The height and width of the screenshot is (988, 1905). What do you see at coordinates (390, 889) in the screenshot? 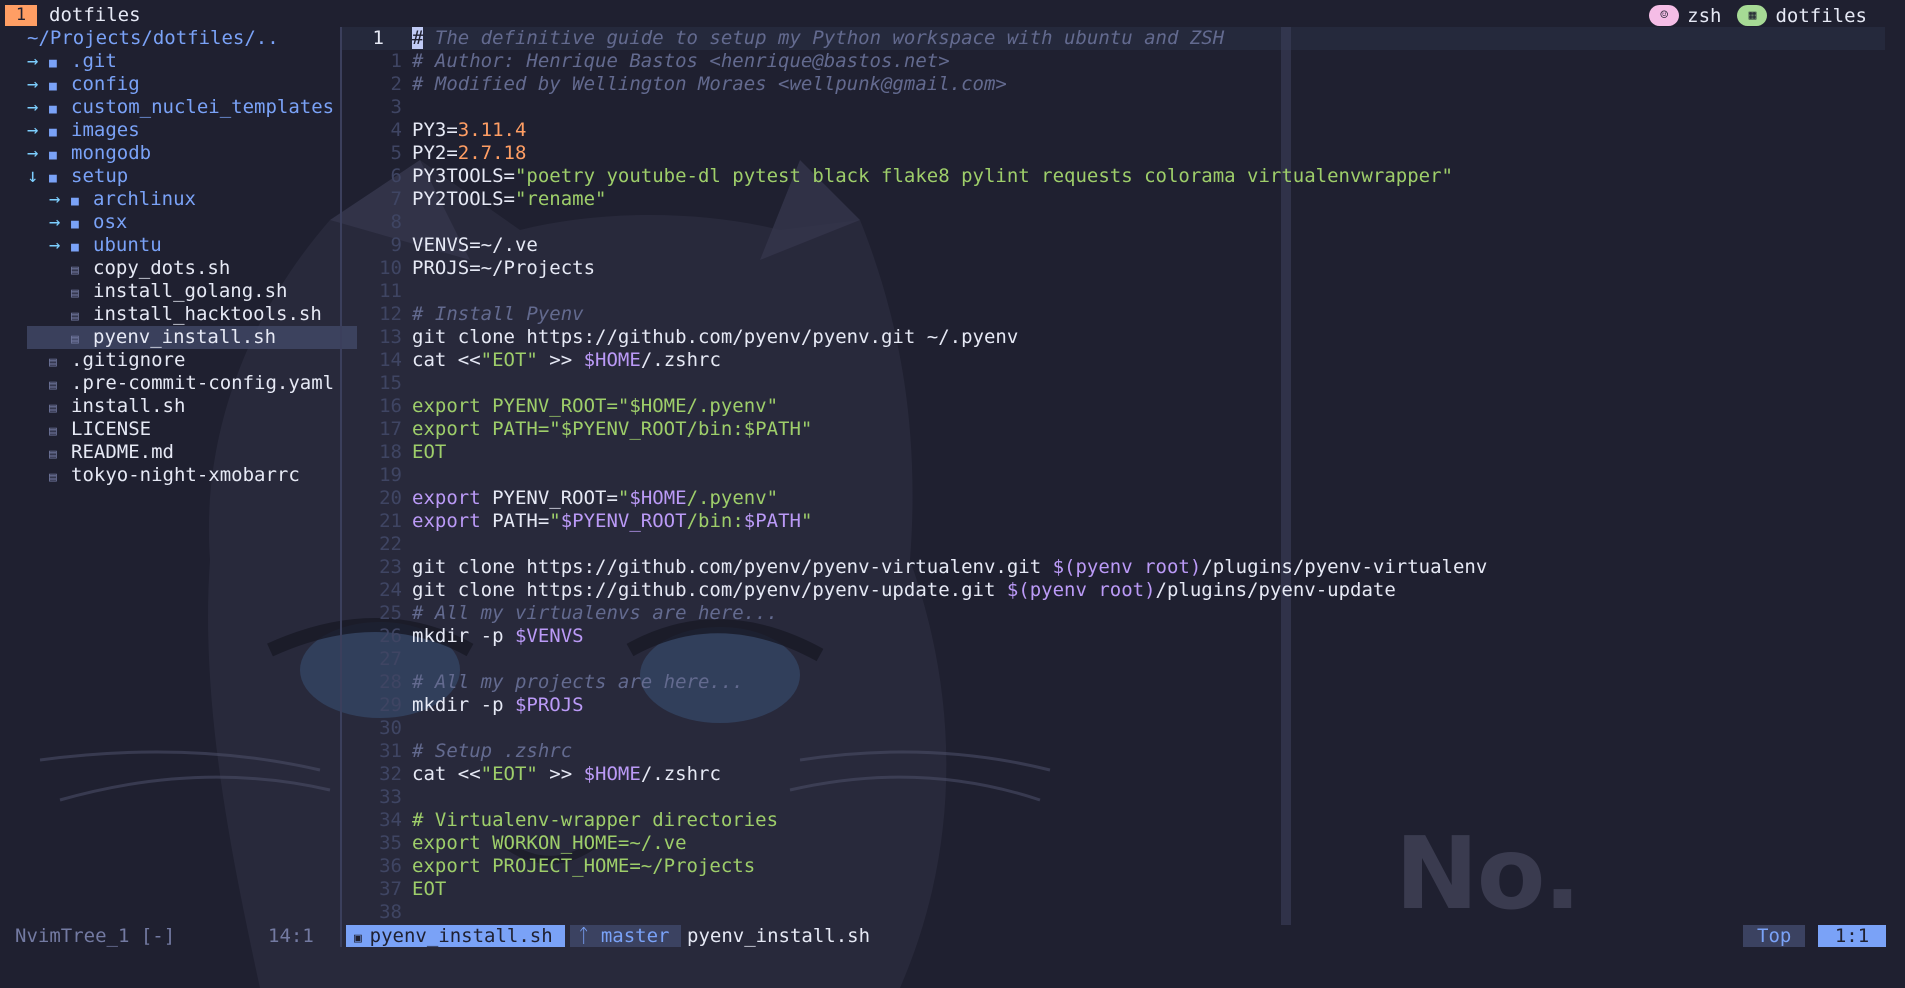
I see `line-number: 37` at bounding box center [390, 889].